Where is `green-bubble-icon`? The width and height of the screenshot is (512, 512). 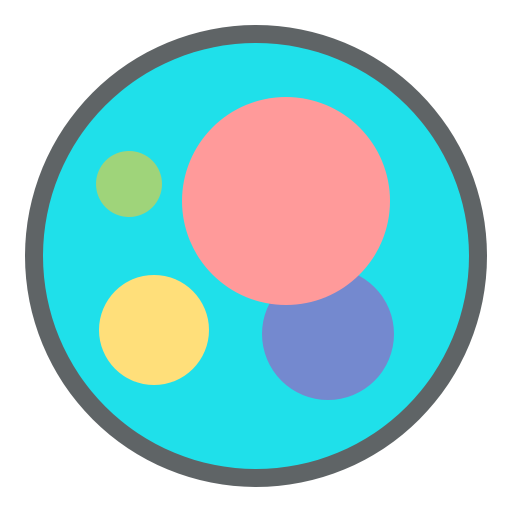 green-bubble-icon is located at coordinates (129, 184).